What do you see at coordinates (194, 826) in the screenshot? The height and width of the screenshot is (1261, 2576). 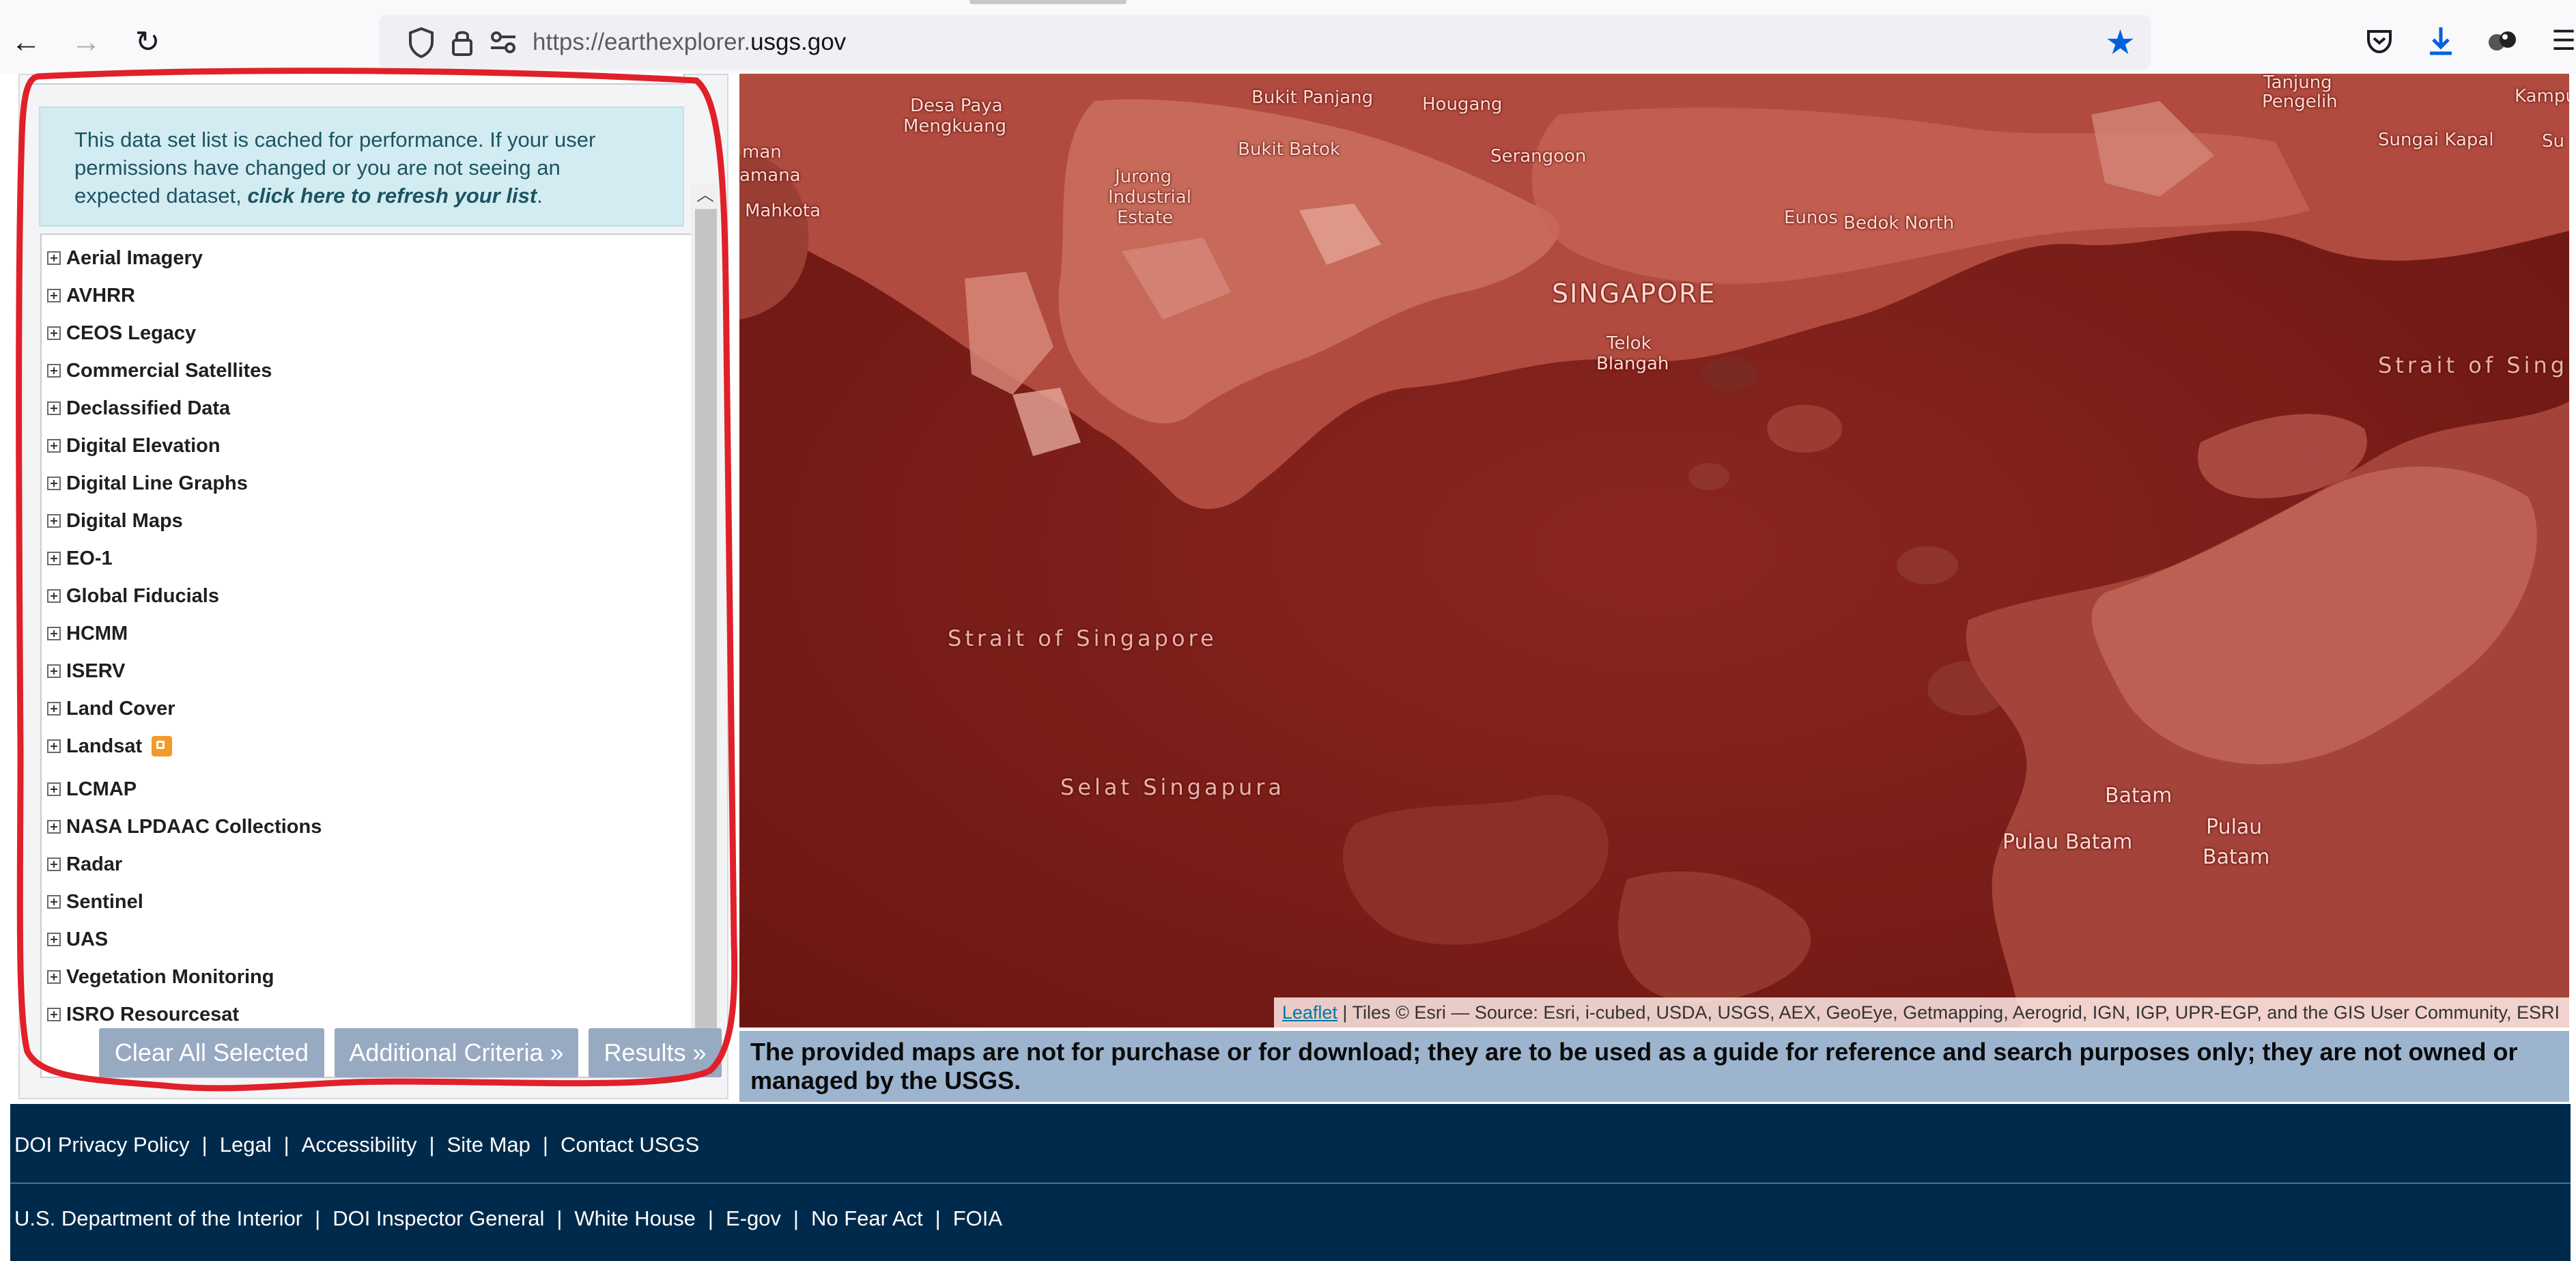 I see `tree-item-label: NASA LPDAAC Collections` at bounding box center [194, 826].